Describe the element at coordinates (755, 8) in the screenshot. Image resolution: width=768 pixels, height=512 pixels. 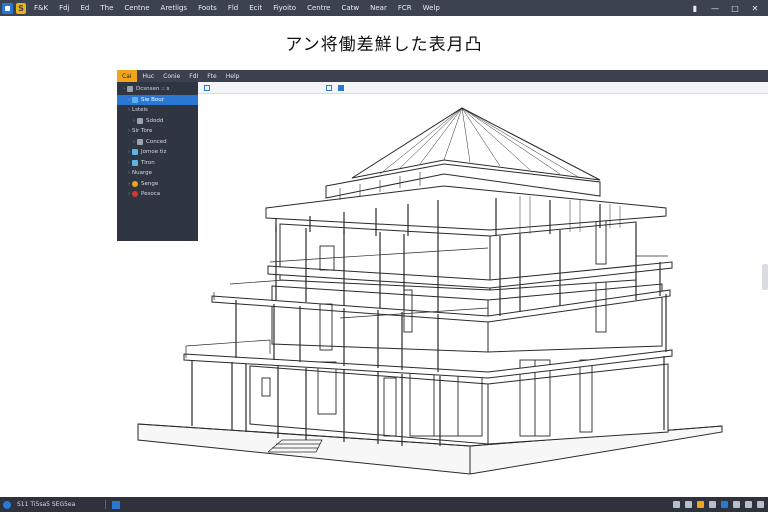
I see `close-icon: ✕` at that location.